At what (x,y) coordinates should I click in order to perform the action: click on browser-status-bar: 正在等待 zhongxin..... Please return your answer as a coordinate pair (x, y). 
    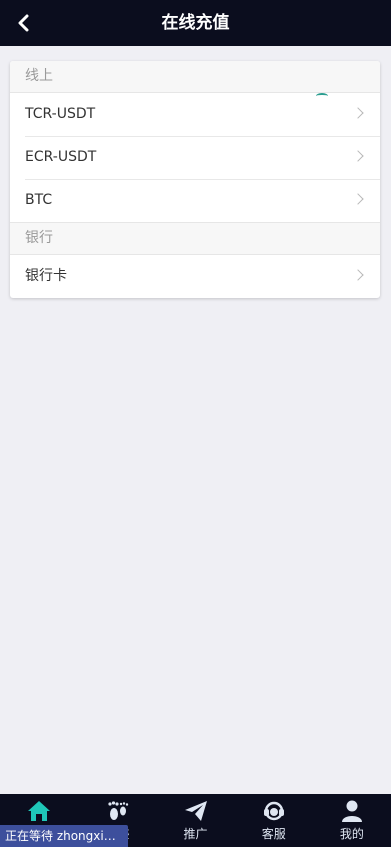
    Looking at the image, I should click on (64, 836).